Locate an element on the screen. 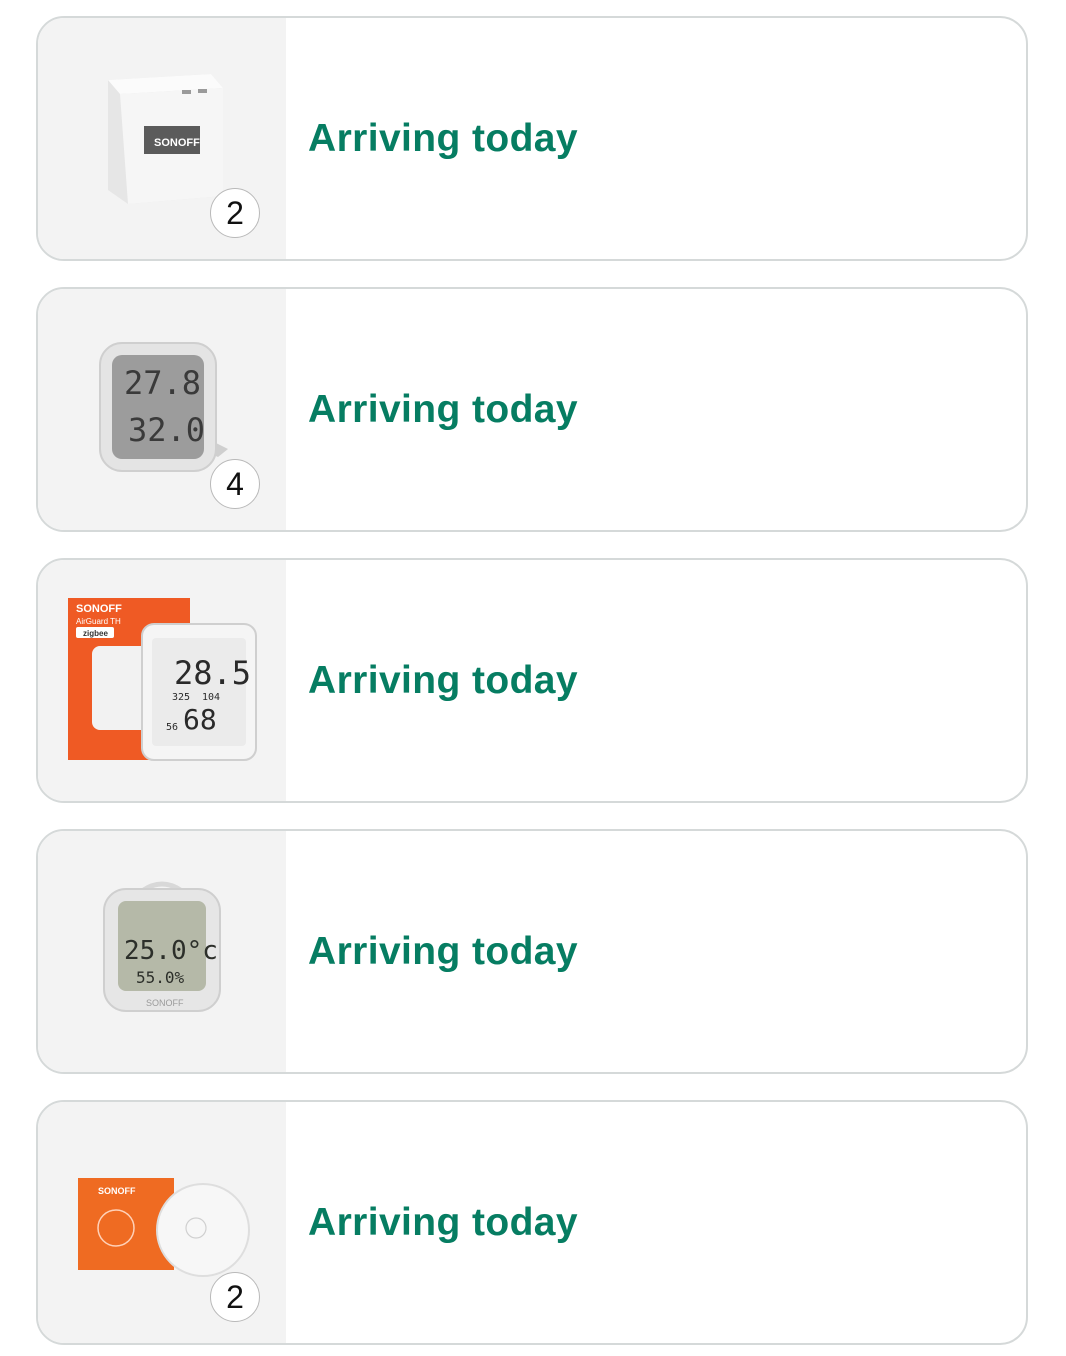  lcd-temperature: 25.0°c is located at coordinates (171, 951).